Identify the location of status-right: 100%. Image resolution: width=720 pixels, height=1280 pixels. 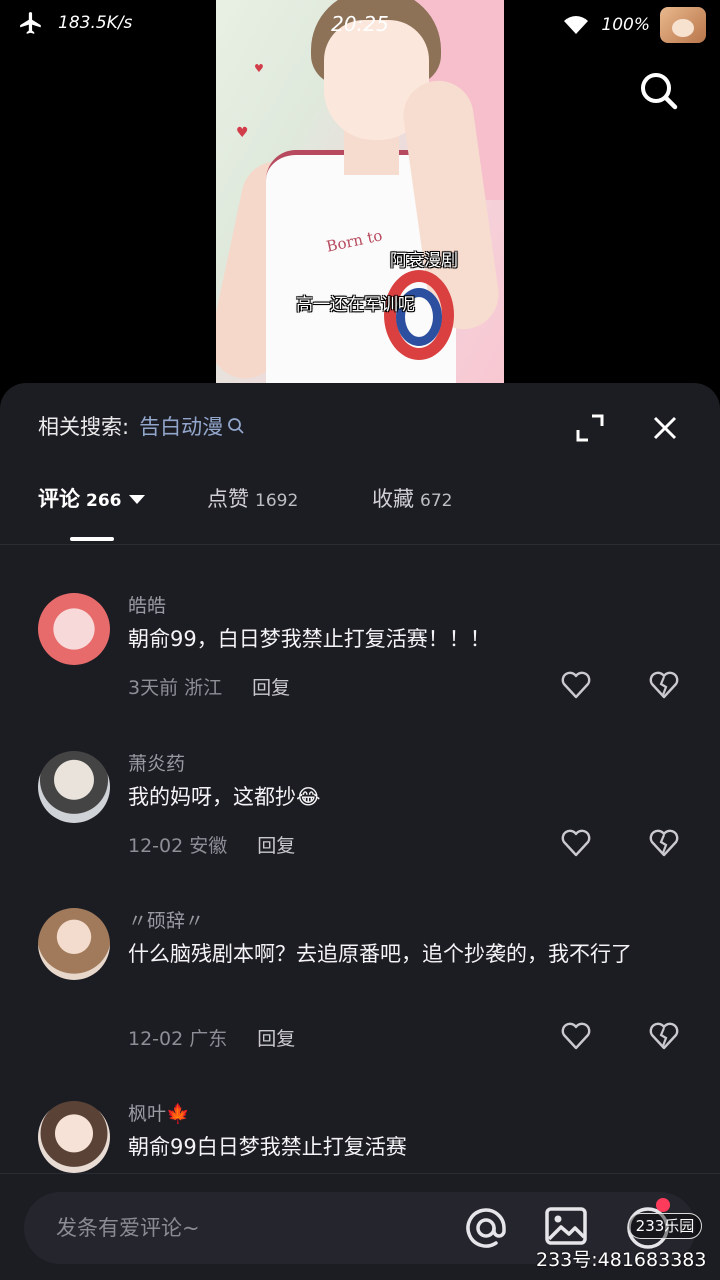
(633, 25).